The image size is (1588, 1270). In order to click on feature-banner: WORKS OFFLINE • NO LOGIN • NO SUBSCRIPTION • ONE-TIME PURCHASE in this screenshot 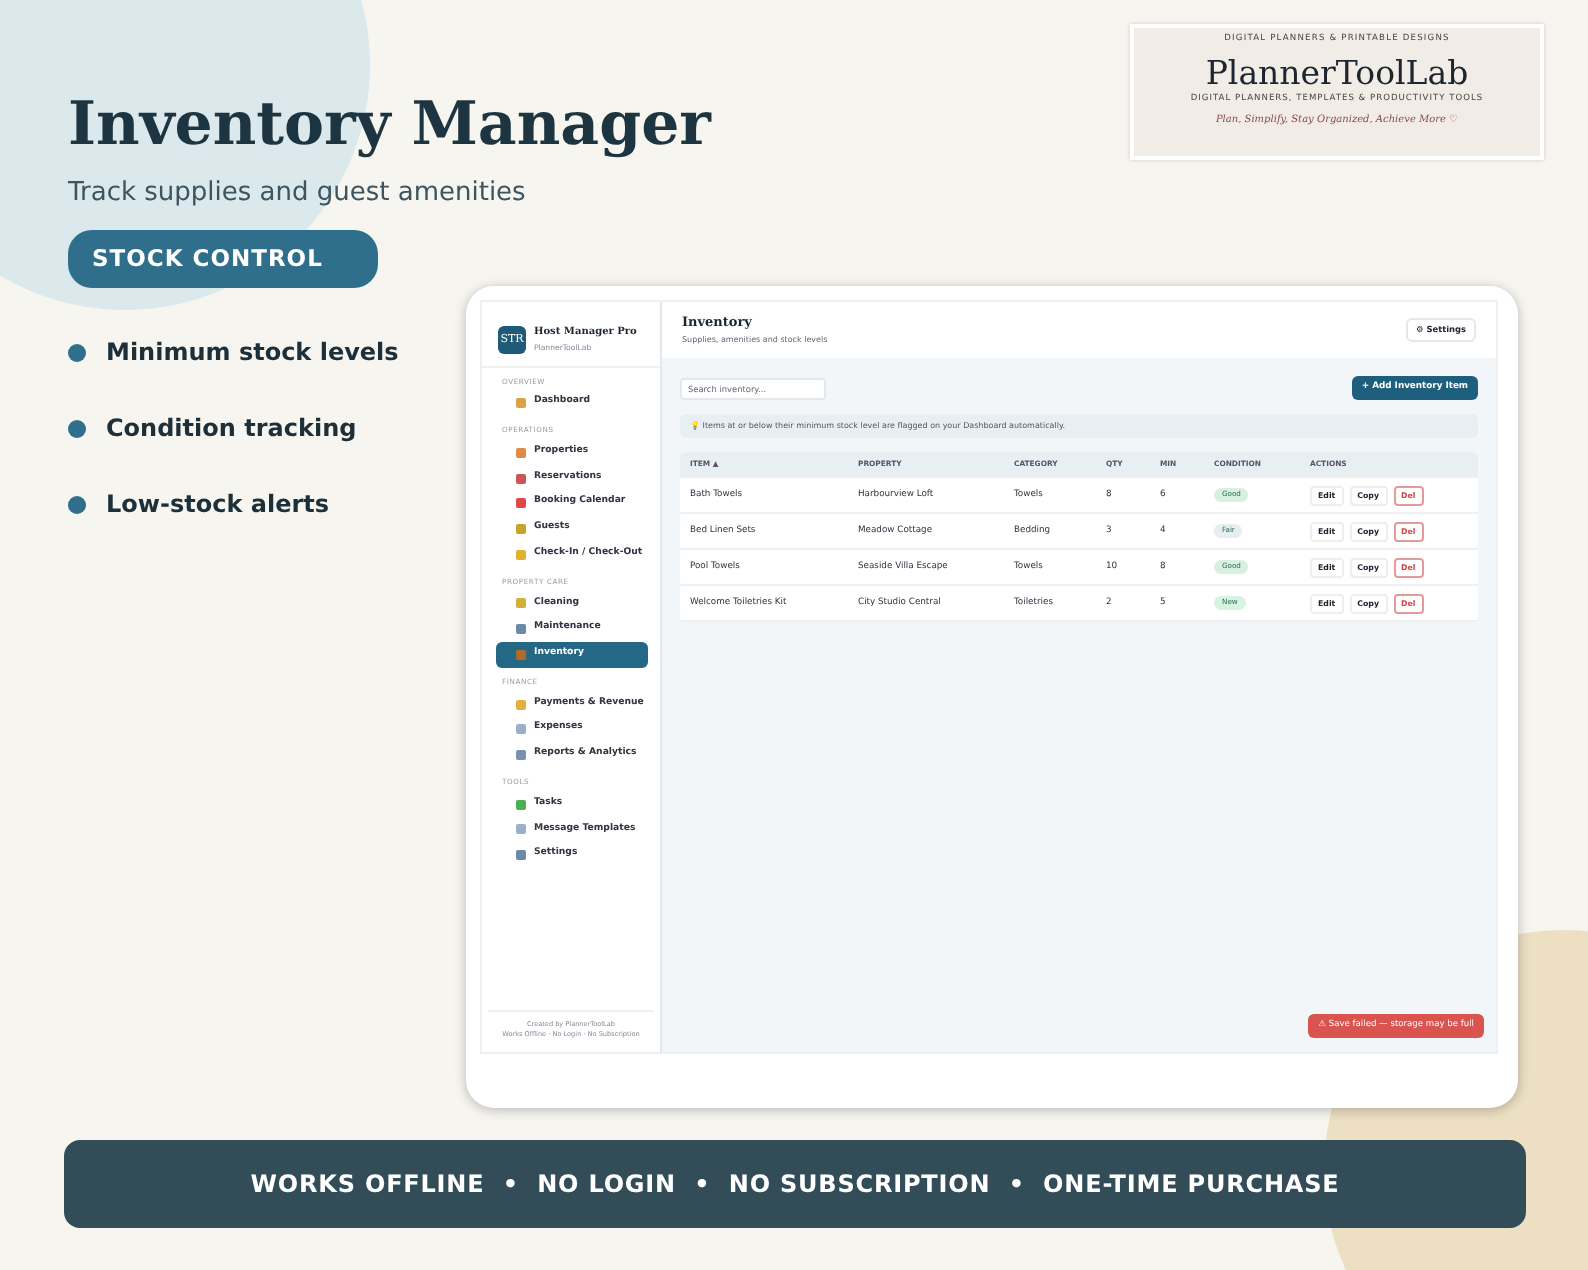, I will do `click(795, 1184)`.